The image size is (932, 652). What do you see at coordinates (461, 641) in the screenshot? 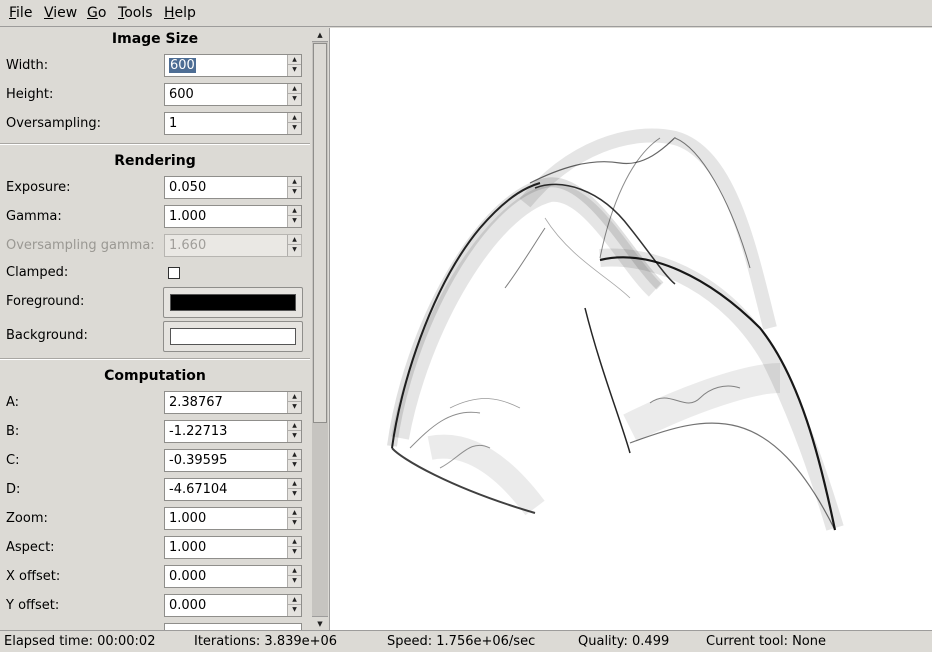
I see `speed-readout: Speed: 1.756e+06/sec` at bounding box center [461, 641].